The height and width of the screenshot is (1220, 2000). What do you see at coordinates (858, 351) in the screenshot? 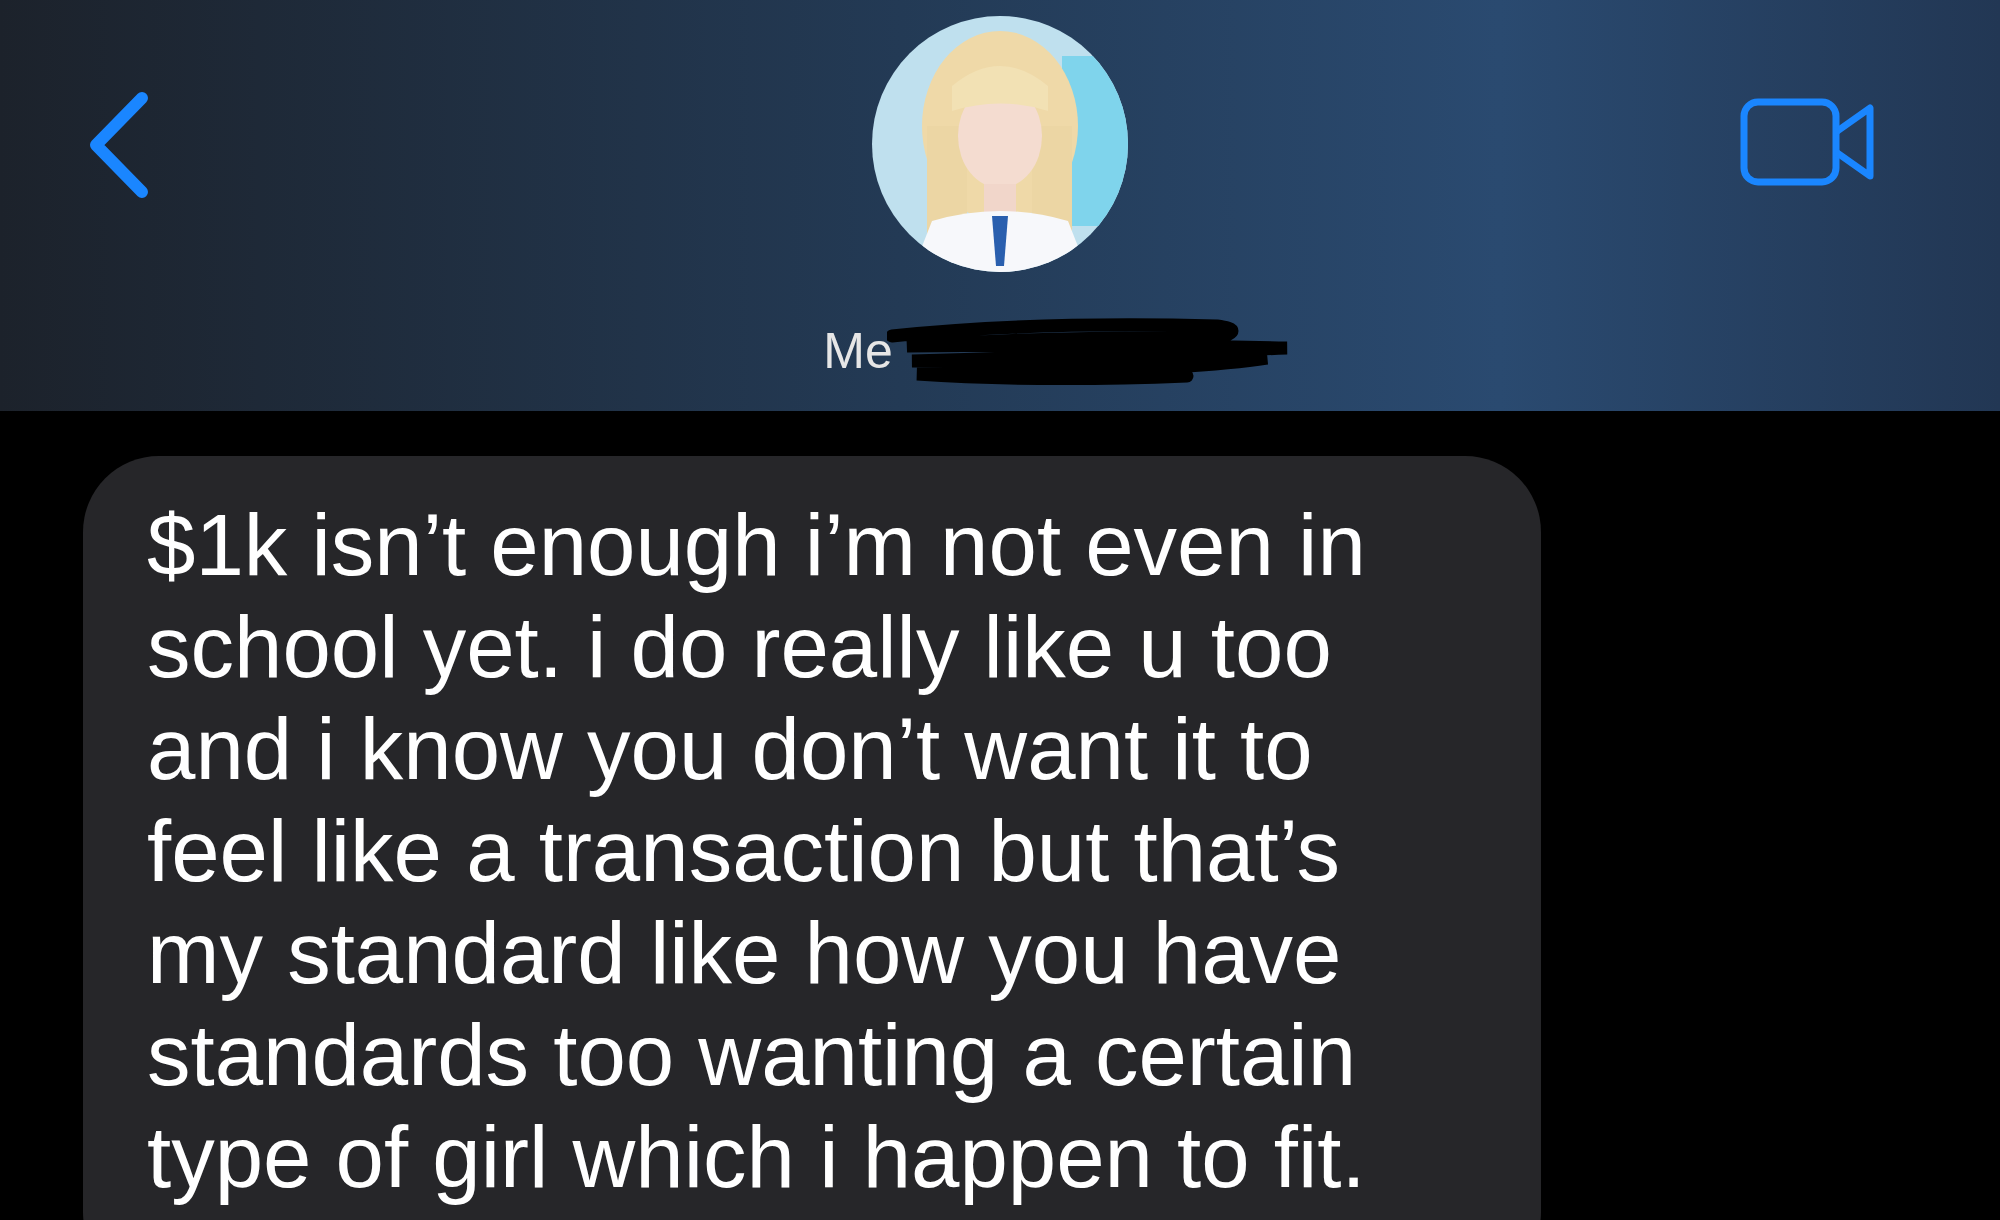
I see `contact-name: Me` at bounding box center [858, 351].